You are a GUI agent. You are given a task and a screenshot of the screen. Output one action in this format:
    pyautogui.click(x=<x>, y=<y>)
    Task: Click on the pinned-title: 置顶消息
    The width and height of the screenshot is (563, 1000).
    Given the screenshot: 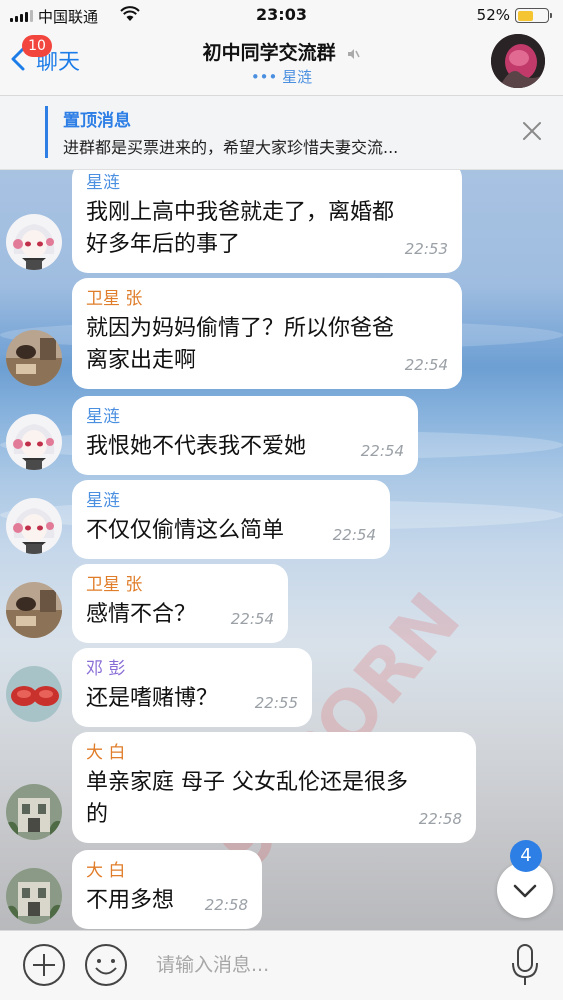 What is the action you would take?
    pyautogui.click(x=97, y=121)
    